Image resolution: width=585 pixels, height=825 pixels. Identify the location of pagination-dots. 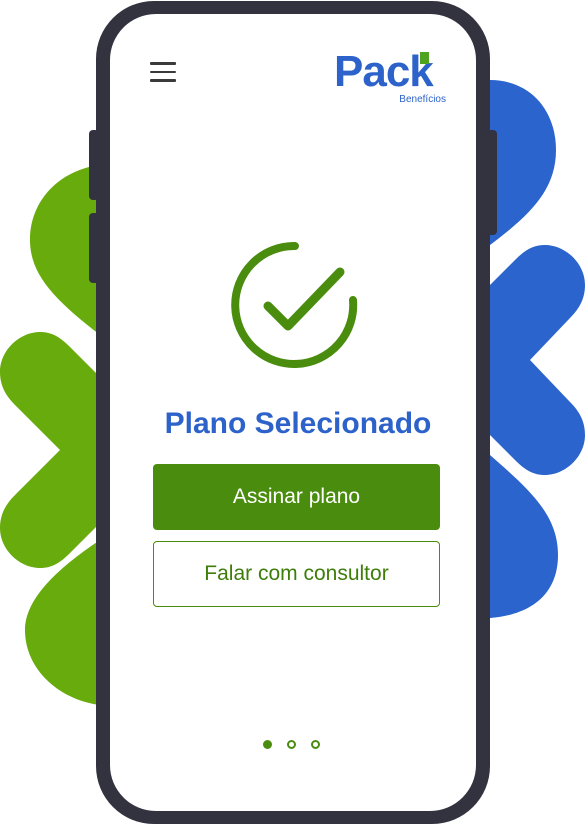
(298, 747).